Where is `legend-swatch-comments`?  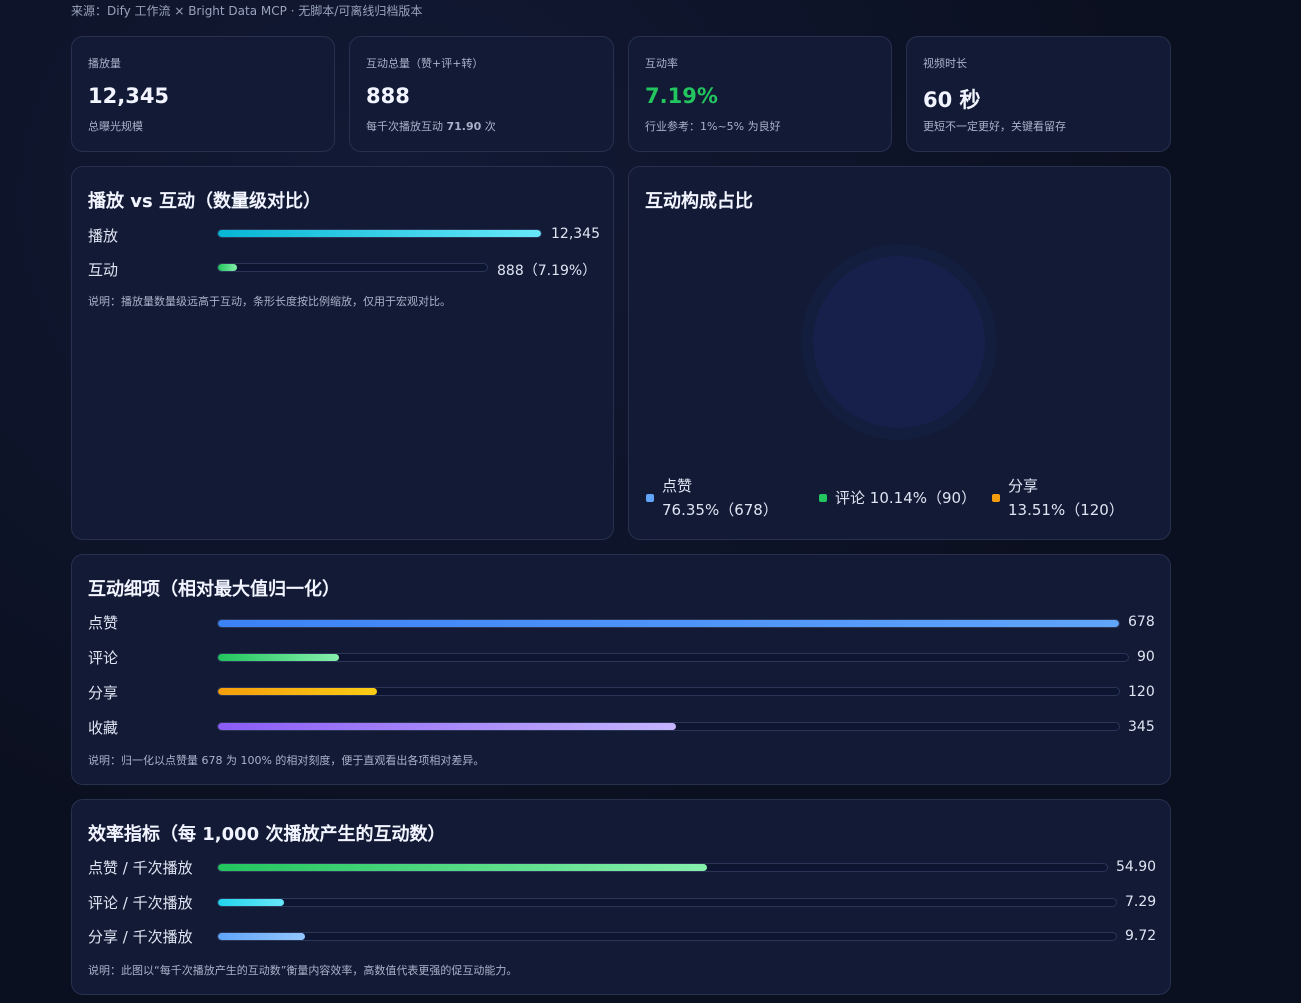 legend-swatch-comments is located at coordinates (823, 498).